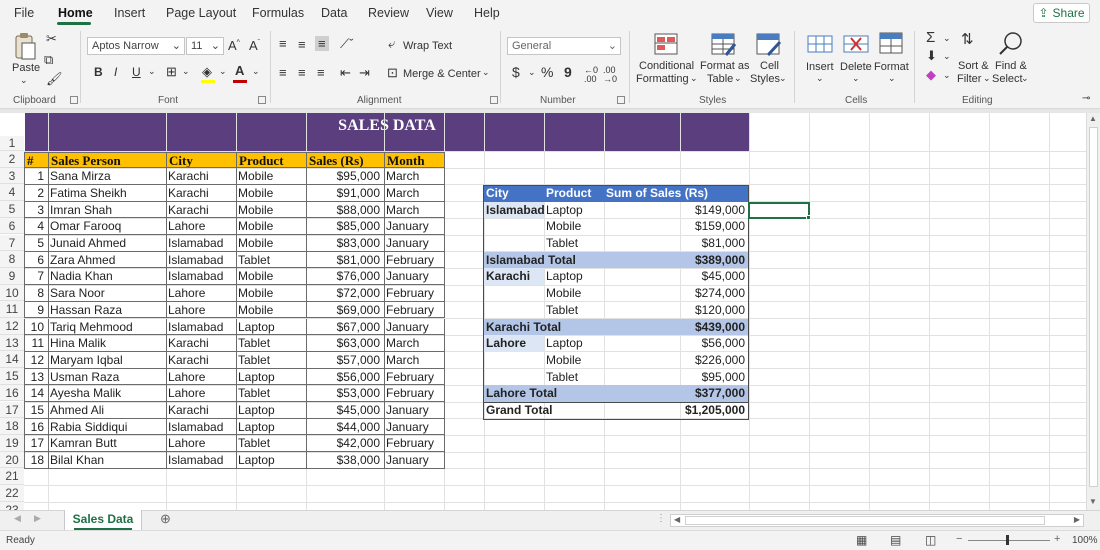 Image resolution: width=1100 pixels, height=550 pixels. I want to click on paste-button-label: Paste, so click(26, 68).